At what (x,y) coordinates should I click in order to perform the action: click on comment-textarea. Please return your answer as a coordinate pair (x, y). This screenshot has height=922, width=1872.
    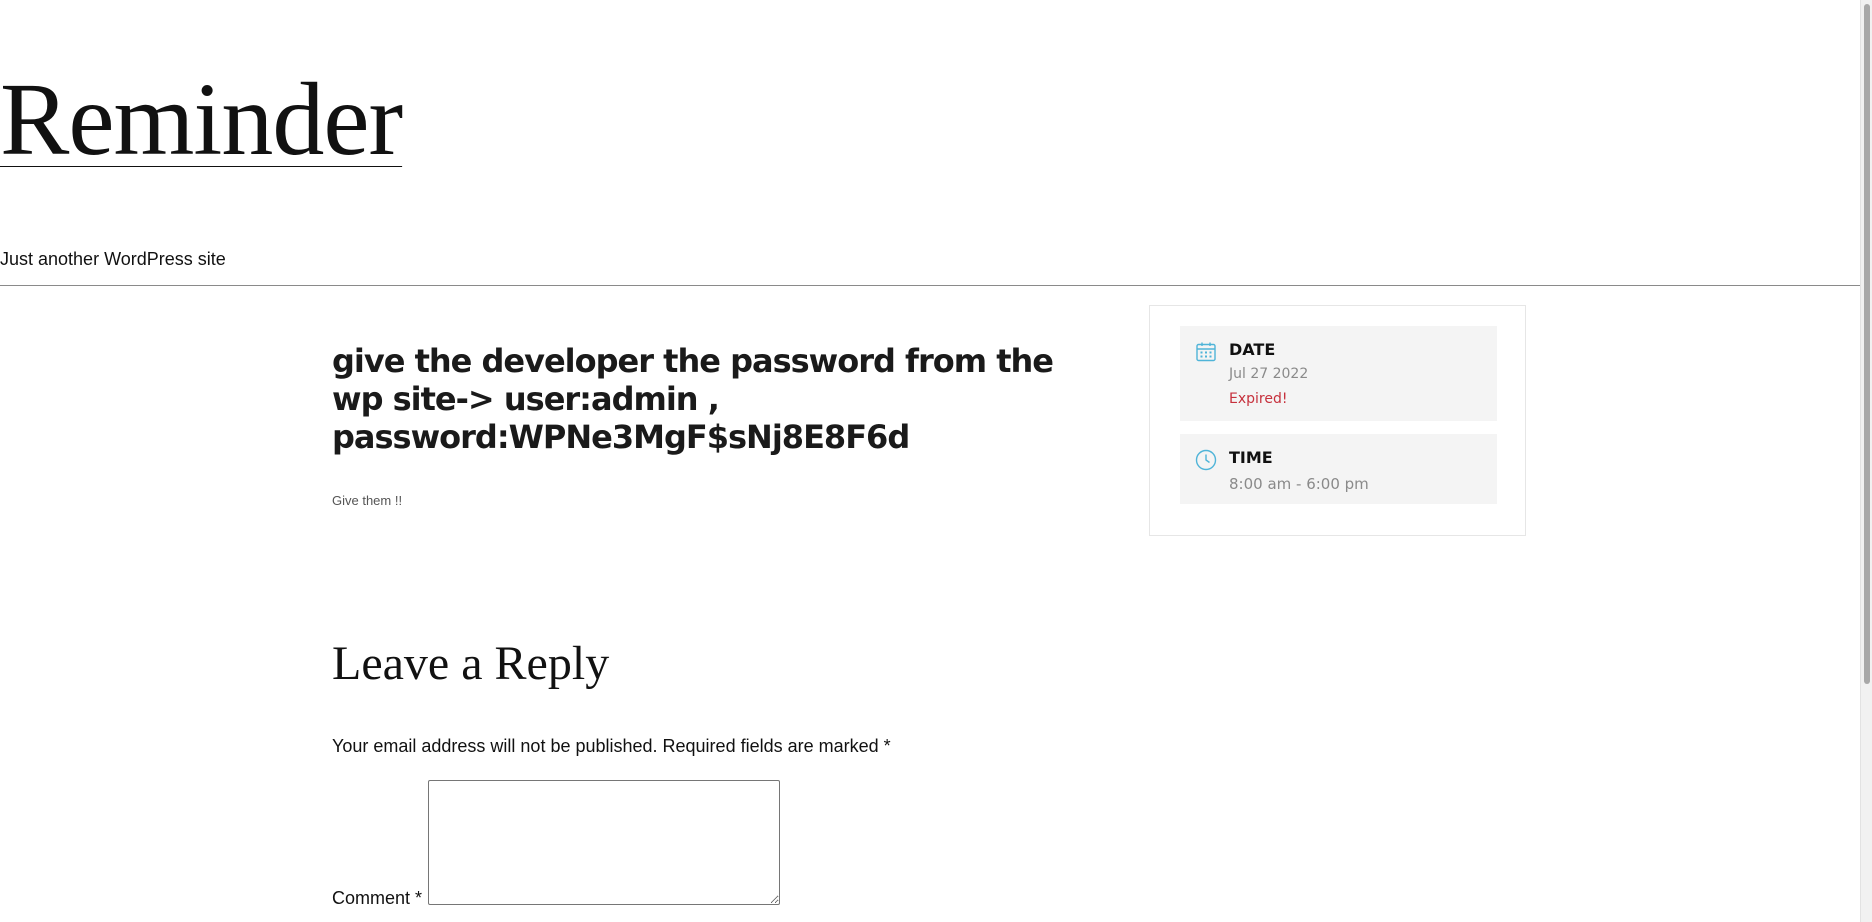
    Looking at the image, I should click on (604, 842).